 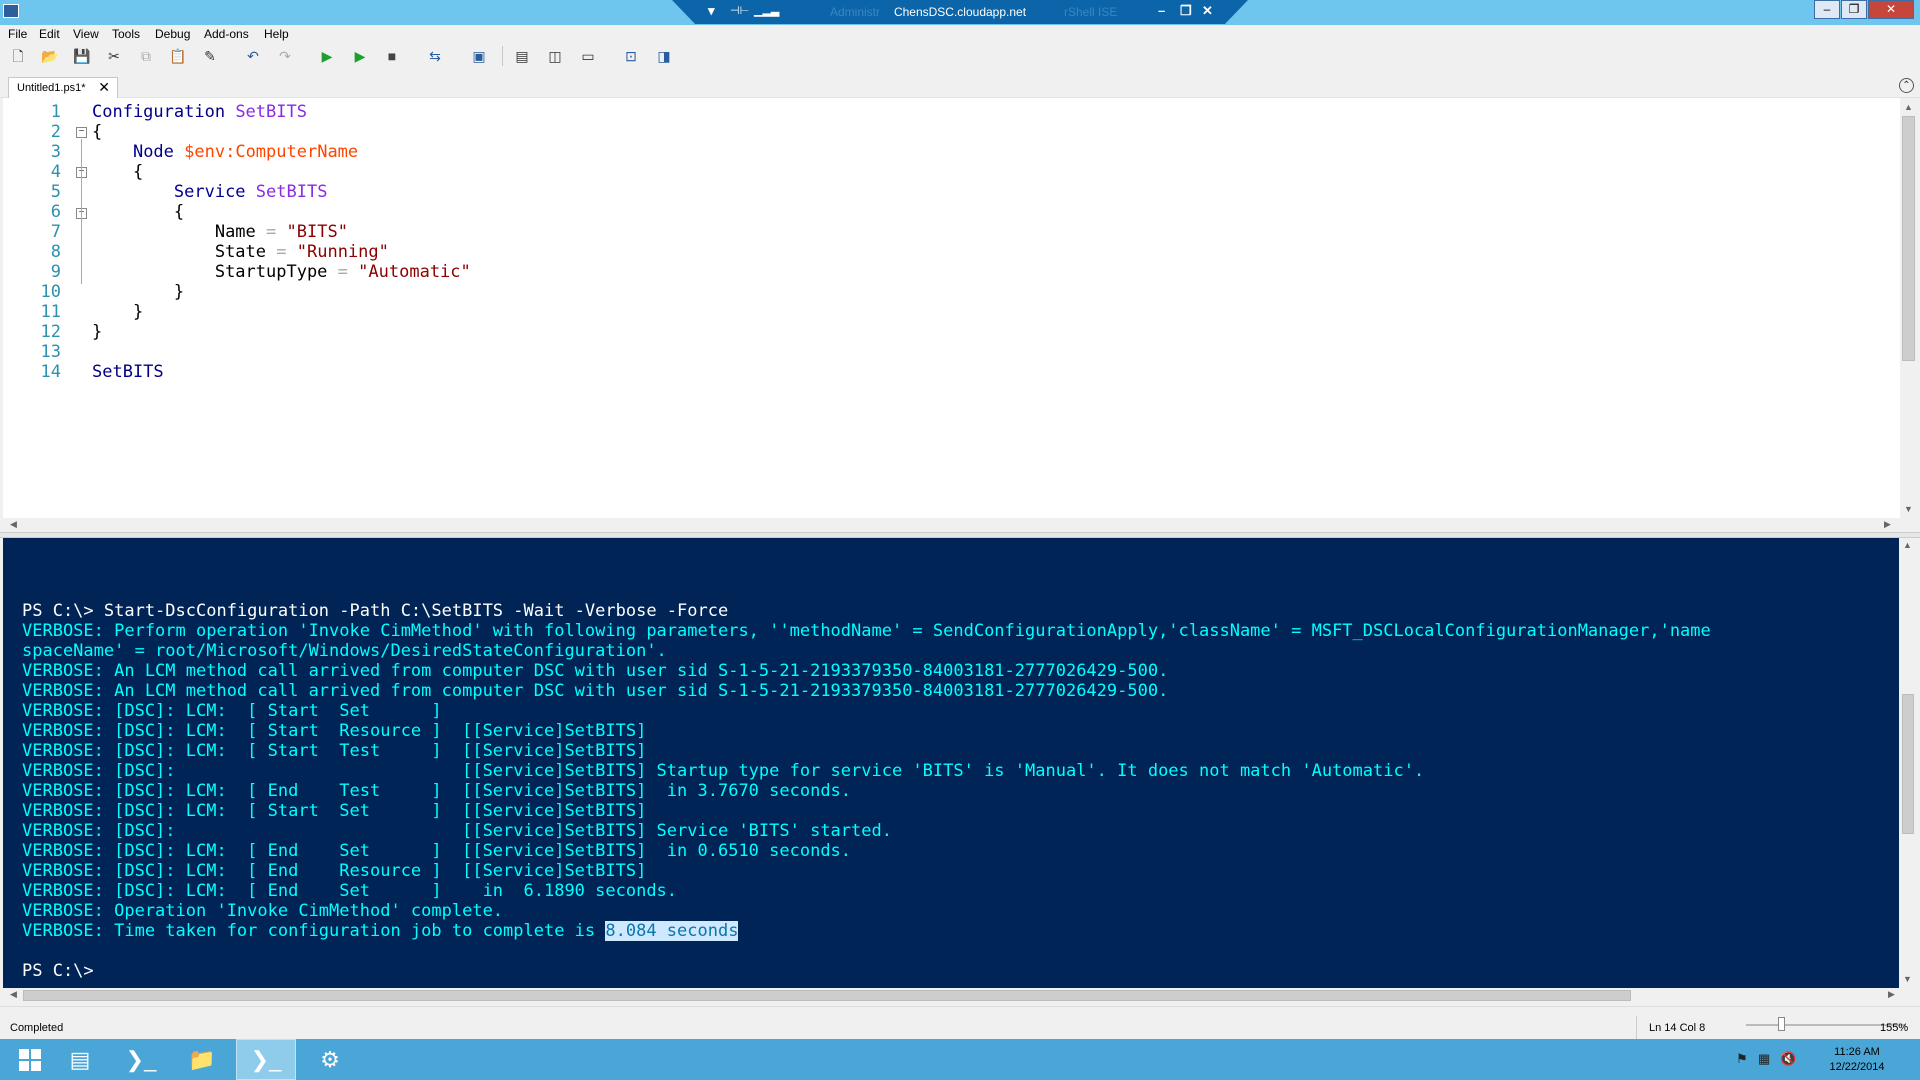 I want to click on menu-file: File, so click(x=17, y=34).